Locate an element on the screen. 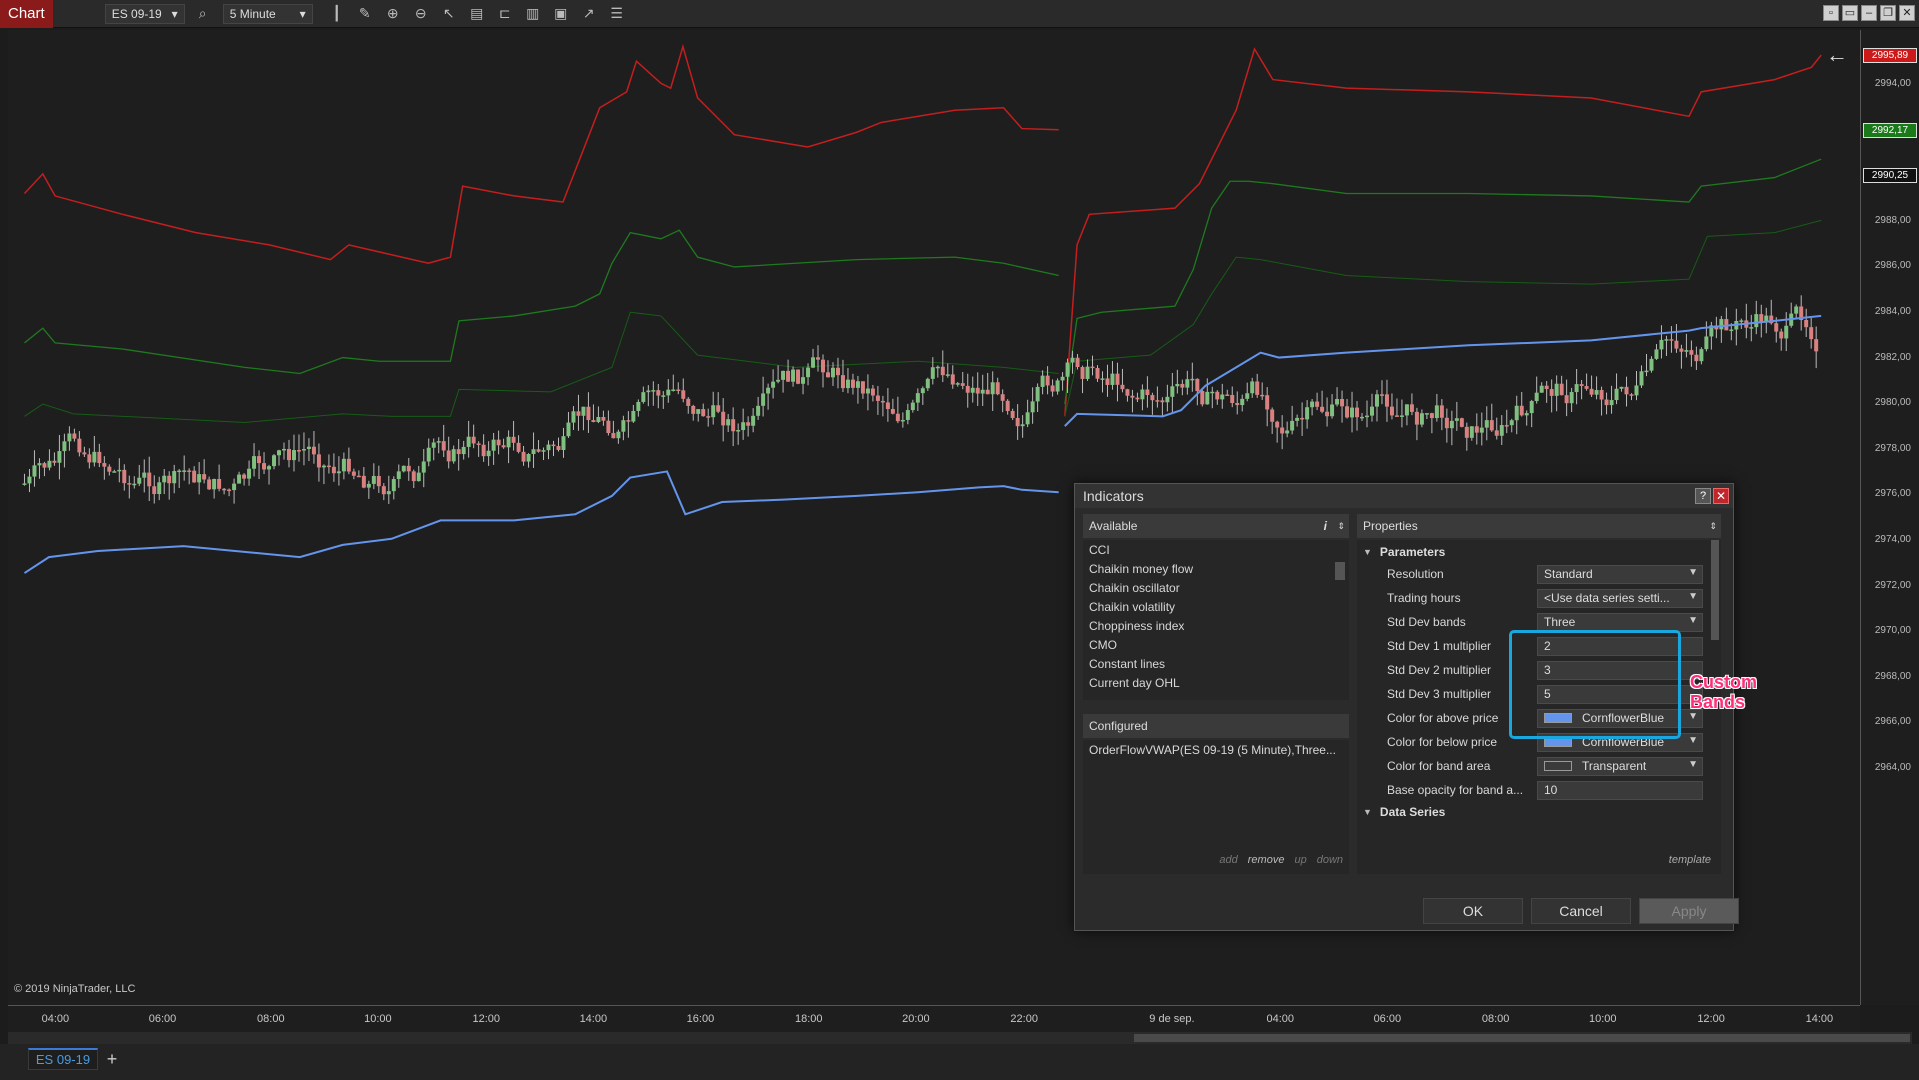  list-item: Choppiness index is located at coordinates (1216, 625).